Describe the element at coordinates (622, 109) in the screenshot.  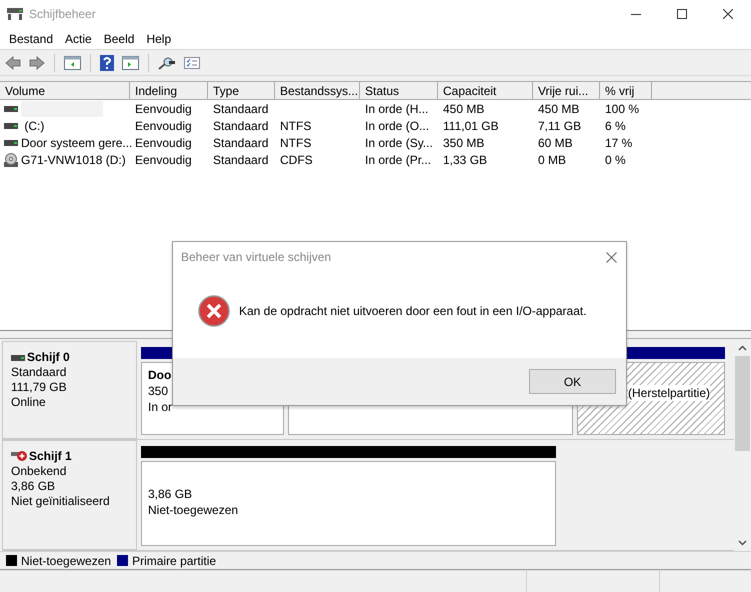
I see `table-cell-text: 100 %` at that location.